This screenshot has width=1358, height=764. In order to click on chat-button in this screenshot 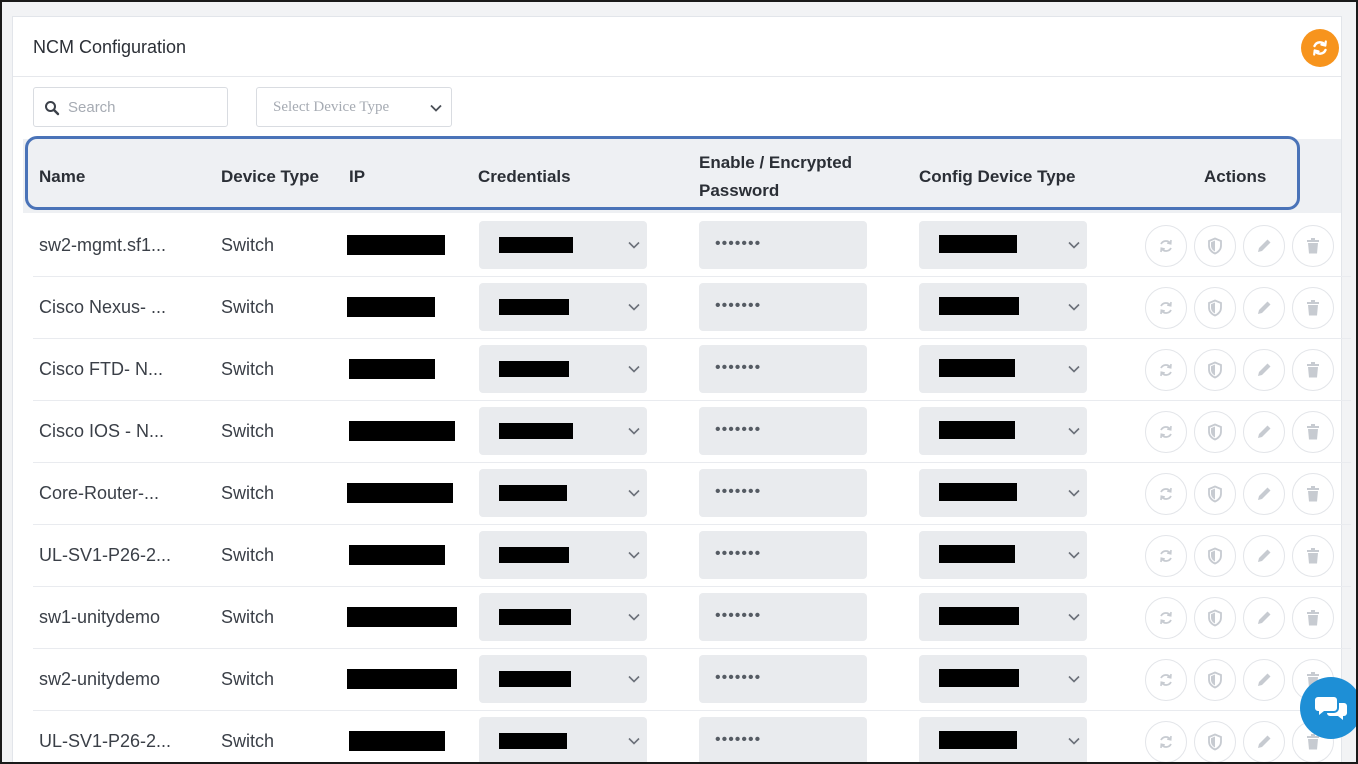, I will do `click(1328, 708)`.